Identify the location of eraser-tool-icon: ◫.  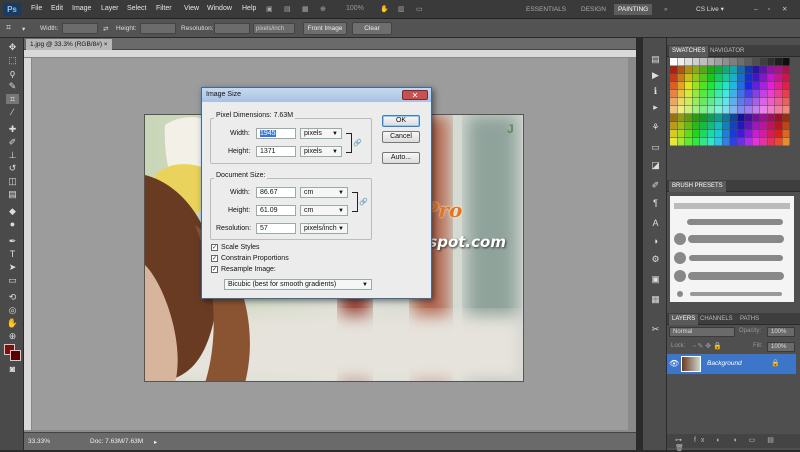
(12, 181).